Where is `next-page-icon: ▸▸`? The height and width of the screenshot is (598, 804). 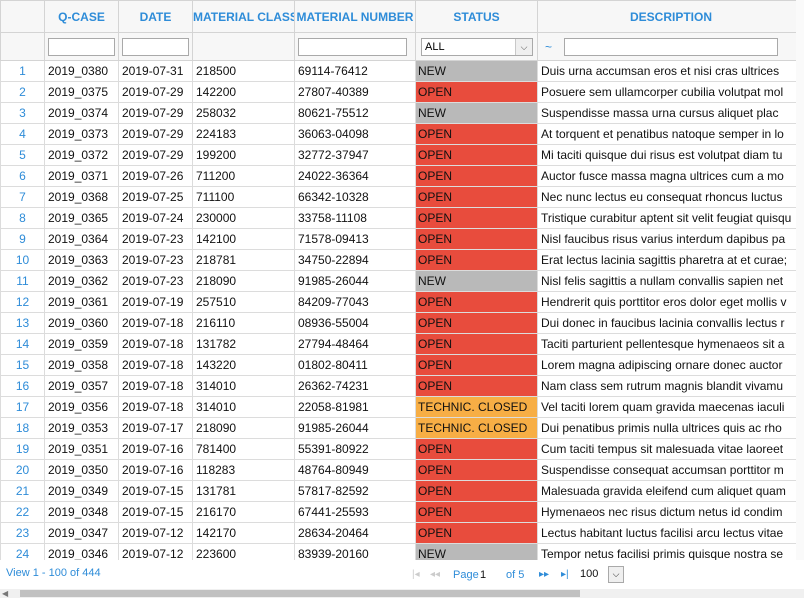
next-page-icon: ▸▸ is located at coordinates (544, 574).